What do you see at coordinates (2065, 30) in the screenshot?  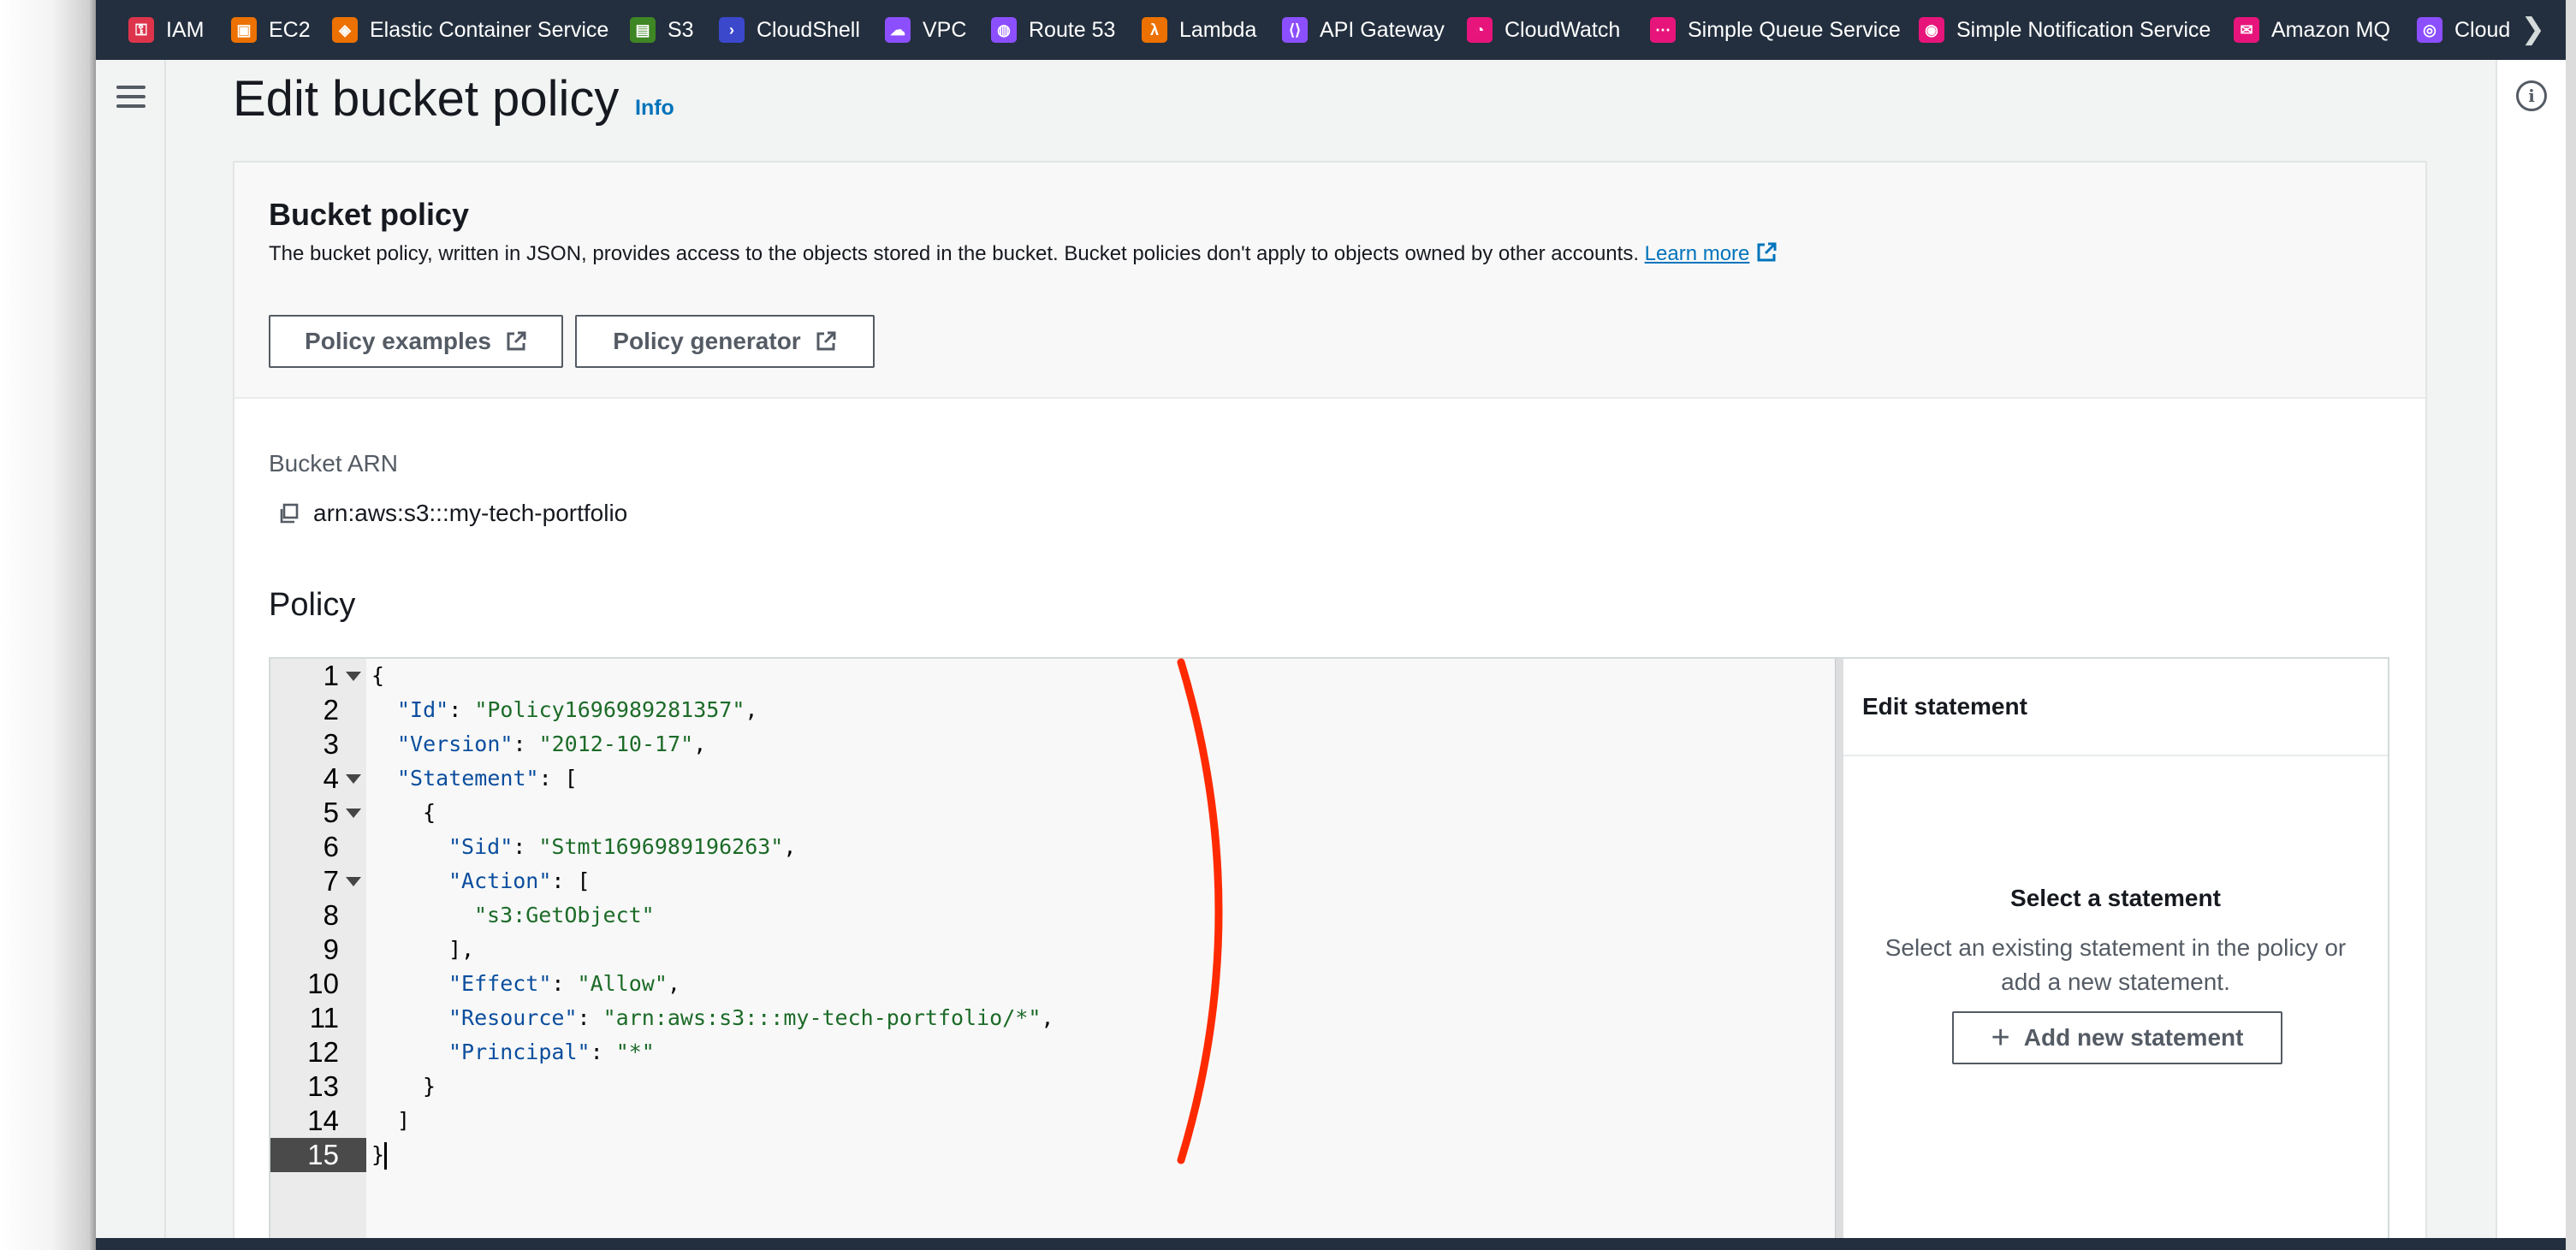 I see `fav-sns: ◉ Simple Notification Service` at bounding box center [2065, 30].